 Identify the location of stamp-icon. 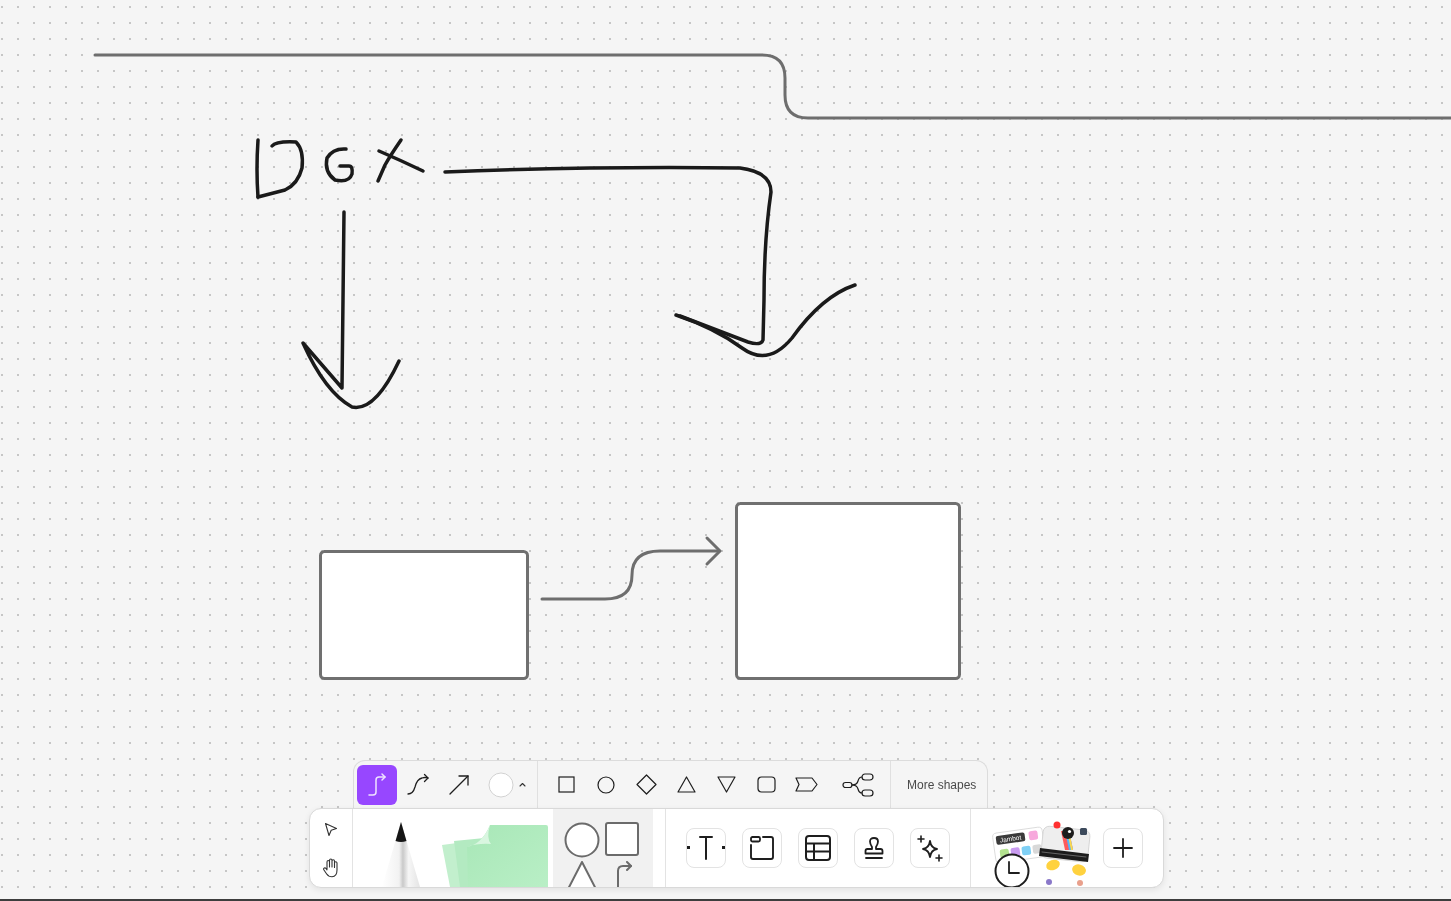
(874, 848).